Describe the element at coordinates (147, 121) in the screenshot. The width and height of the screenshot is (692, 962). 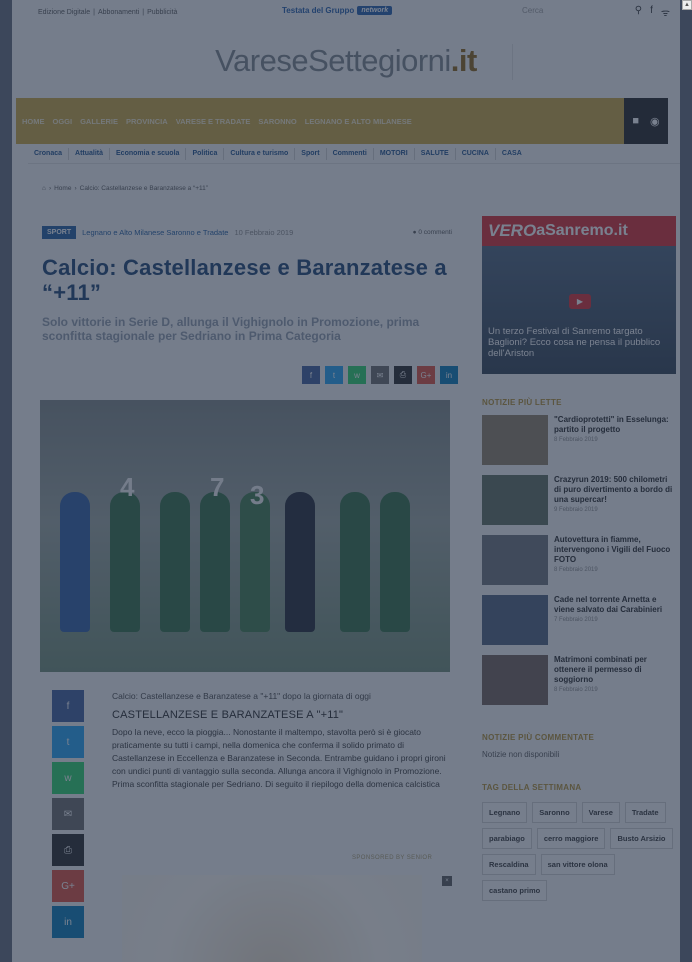
I see `nav-item-provincia: PROVINCIA` at that location.